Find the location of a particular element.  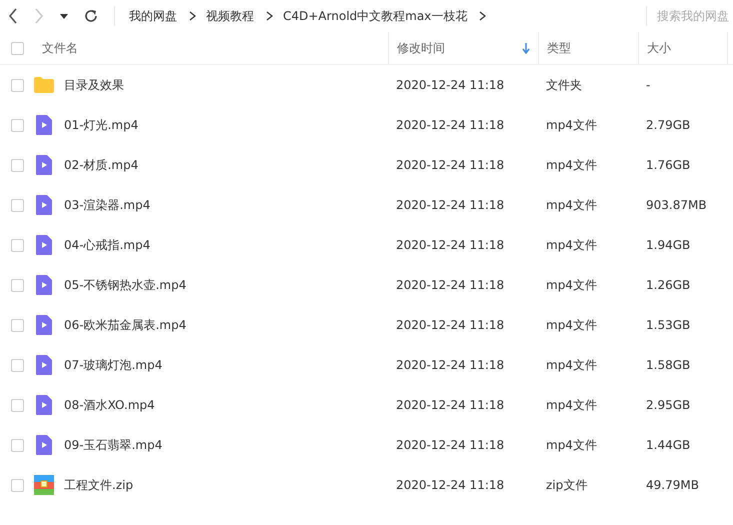

file-size: 1.58GB is located at coordinates (668, 365).